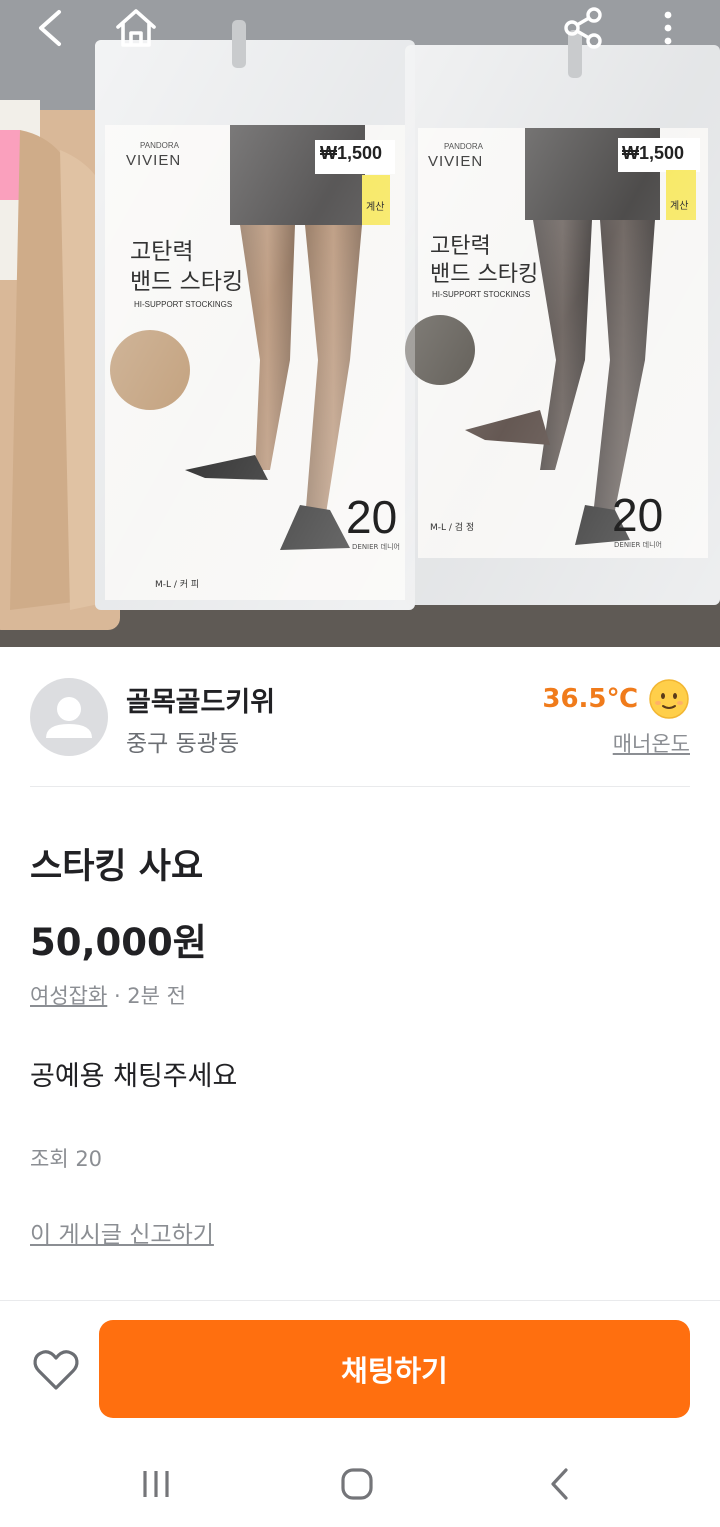 The height and width of the screenshot is (1527, 720). I want to click on more-button, so click(668, 28).